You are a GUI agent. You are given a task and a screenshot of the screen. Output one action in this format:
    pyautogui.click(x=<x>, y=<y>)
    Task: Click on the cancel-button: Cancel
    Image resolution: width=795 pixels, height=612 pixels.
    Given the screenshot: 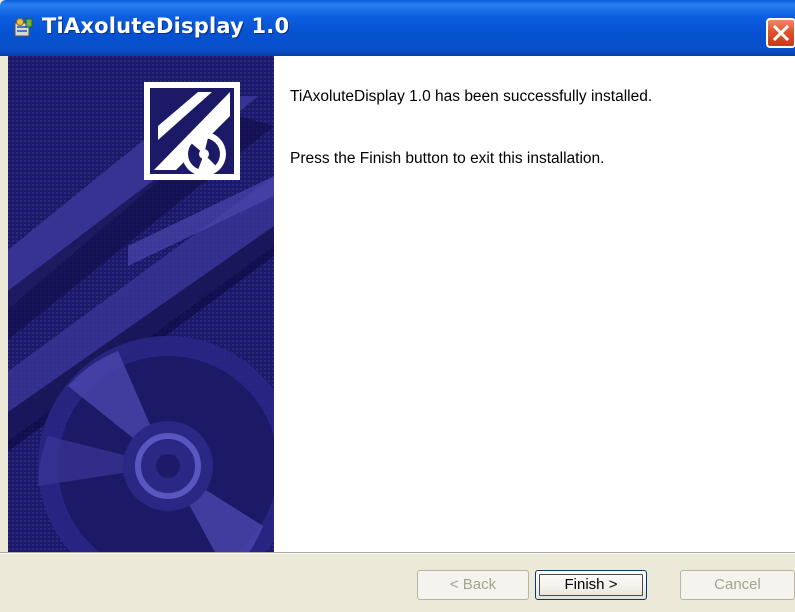 What is the action you would take?
    pyautogui.click(x=737, y=585)
    